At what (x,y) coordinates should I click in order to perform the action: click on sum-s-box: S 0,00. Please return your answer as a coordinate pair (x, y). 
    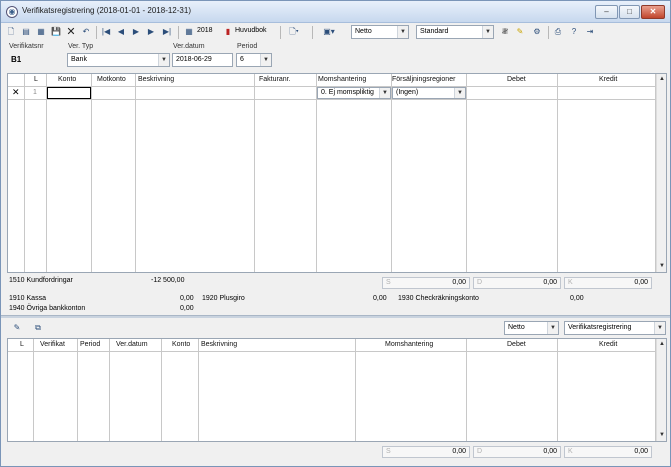
    Looking at the image, I should click on (426, 283).